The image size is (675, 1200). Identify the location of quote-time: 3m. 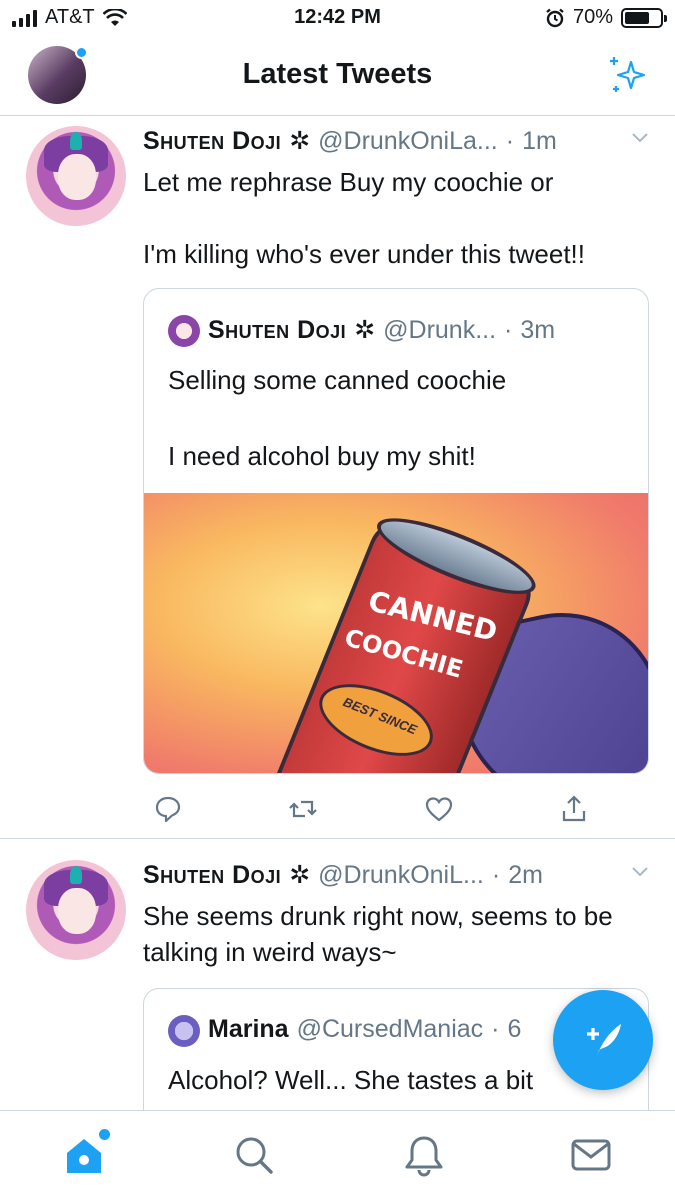
(538, 330).